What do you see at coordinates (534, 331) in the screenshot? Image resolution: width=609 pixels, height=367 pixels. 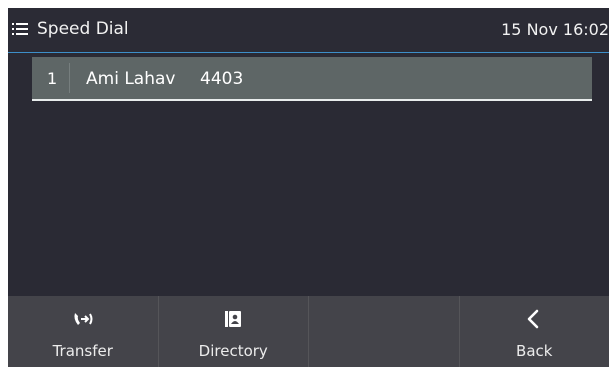 I see `back-softkey: Back` at bounding box center [534, 331].